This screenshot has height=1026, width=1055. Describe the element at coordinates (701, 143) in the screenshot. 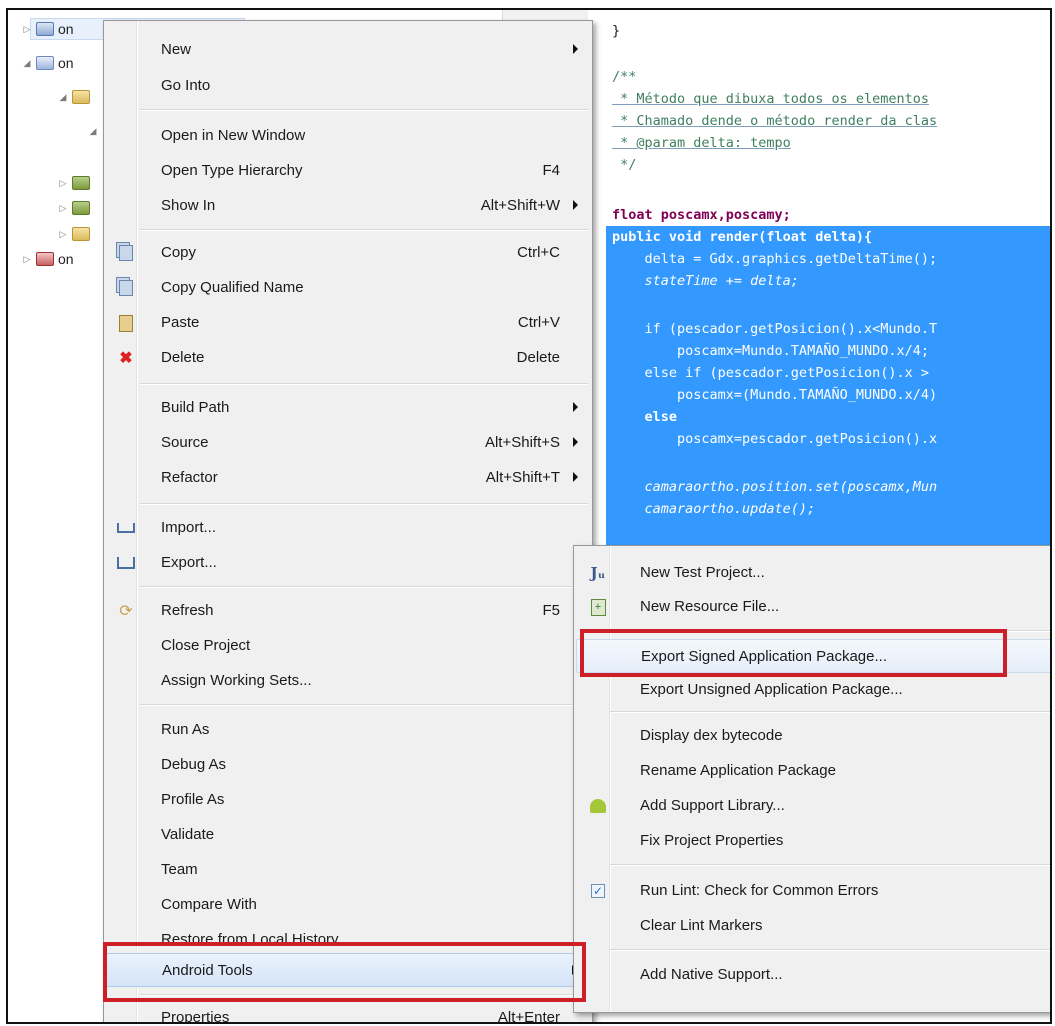

I see `code-line: * @param delta: tempo` at that location.